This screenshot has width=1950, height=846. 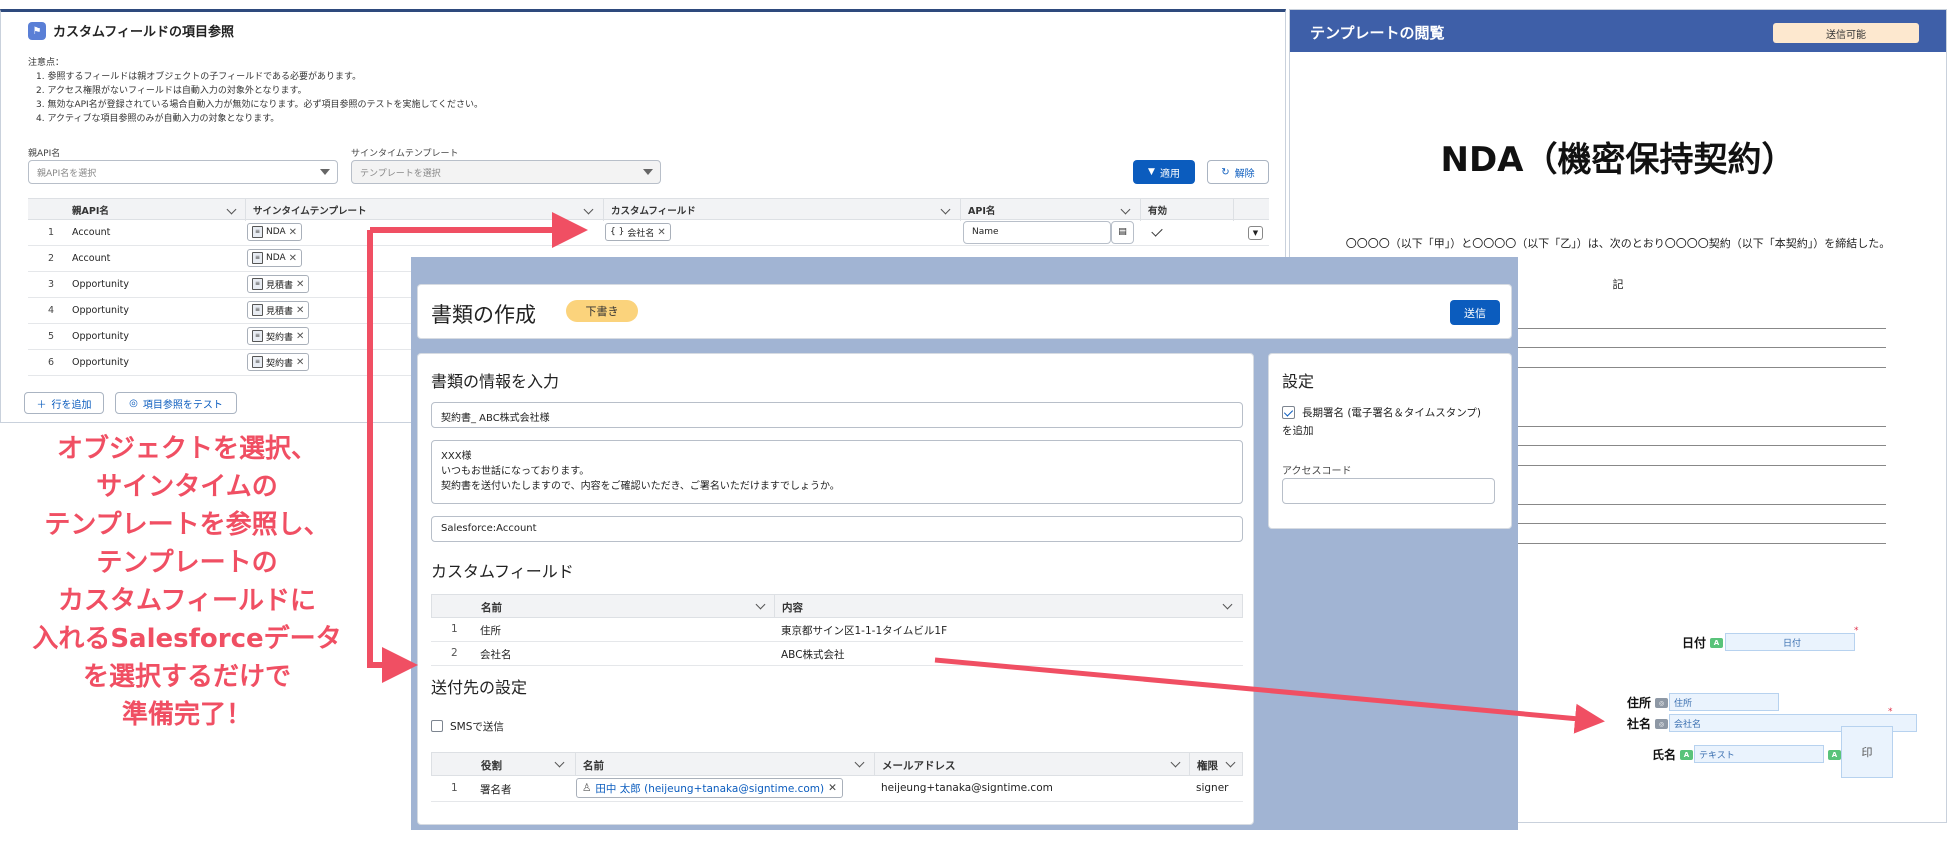 What do you see at coordinates (1790, 642) in the screenshot?
I see `date-field: 日付` at bounding box center [1790, 642].